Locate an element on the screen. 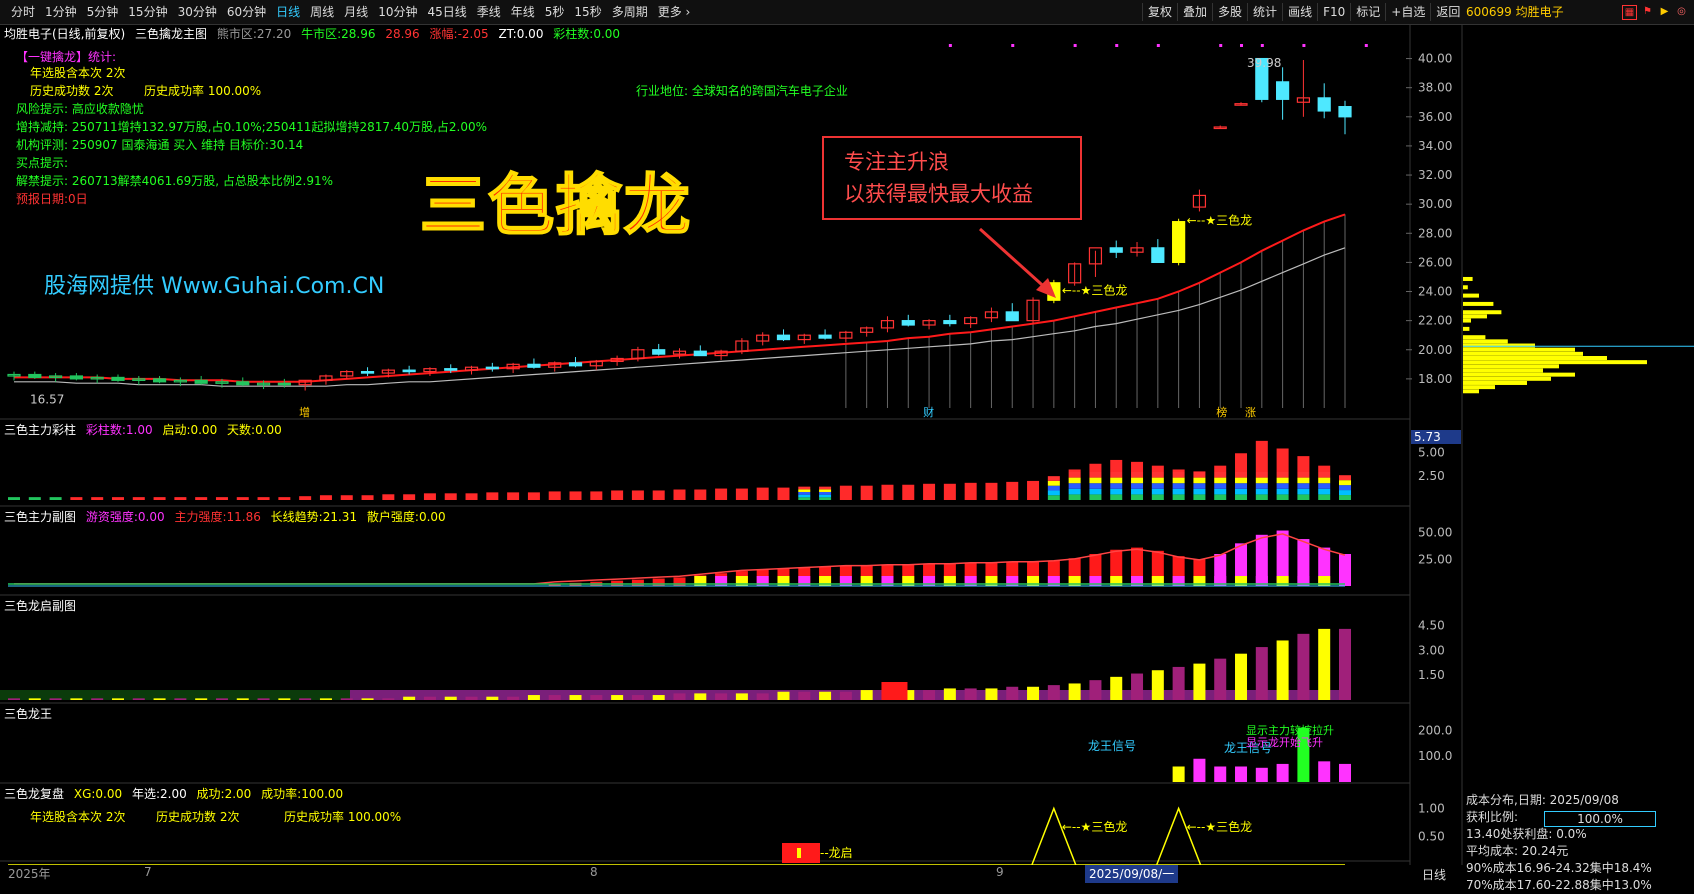  period-tab-11: 季线 is located at coordinates (489, 12).